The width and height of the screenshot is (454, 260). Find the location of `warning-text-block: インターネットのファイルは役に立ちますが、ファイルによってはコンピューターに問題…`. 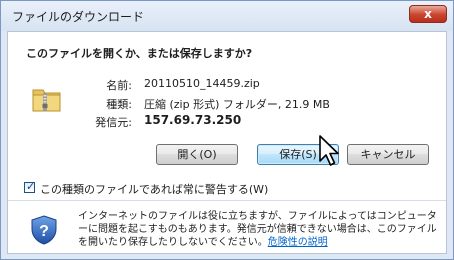

warning-text-block: インターネットのファイルは役に立ちますが、ファイルによってはコンピューターに問題… is located at coordinates (258, 229).